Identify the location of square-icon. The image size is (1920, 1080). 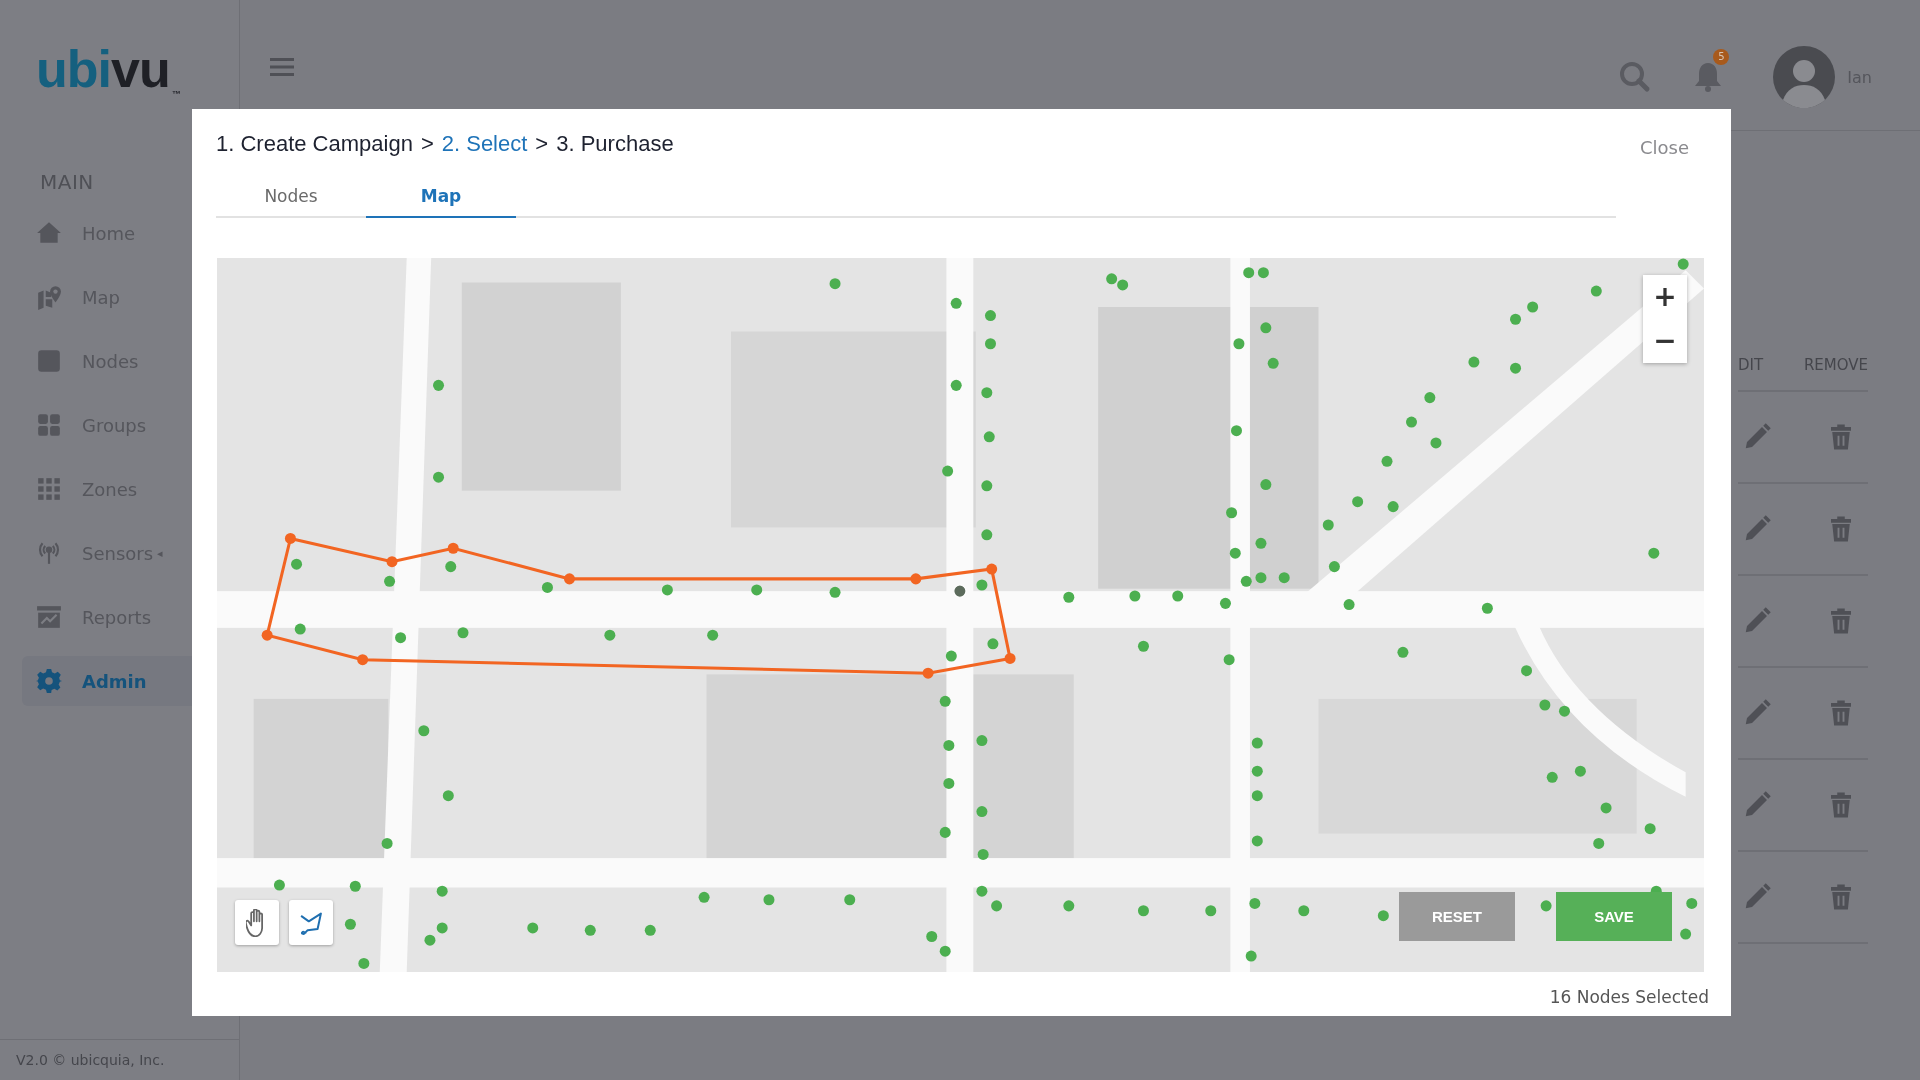
(49, 361).